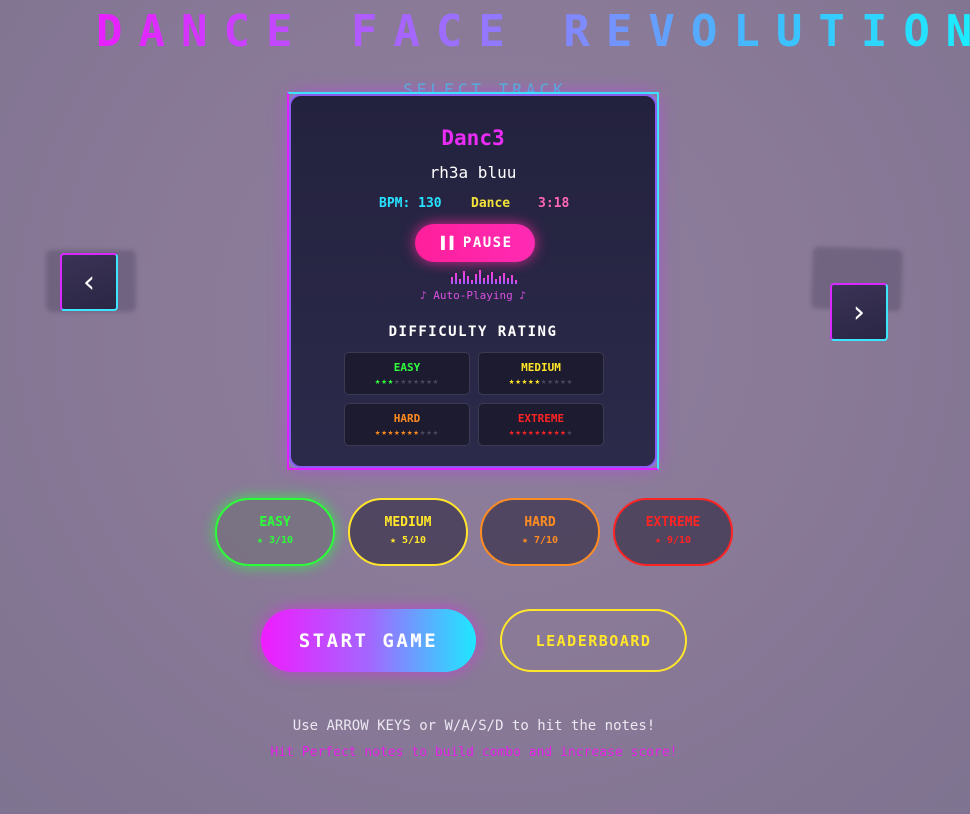 This screenshot has height=814, width=970. I want to click on game-title: DANCE FACE REVOLUTION, so click(533, 31).